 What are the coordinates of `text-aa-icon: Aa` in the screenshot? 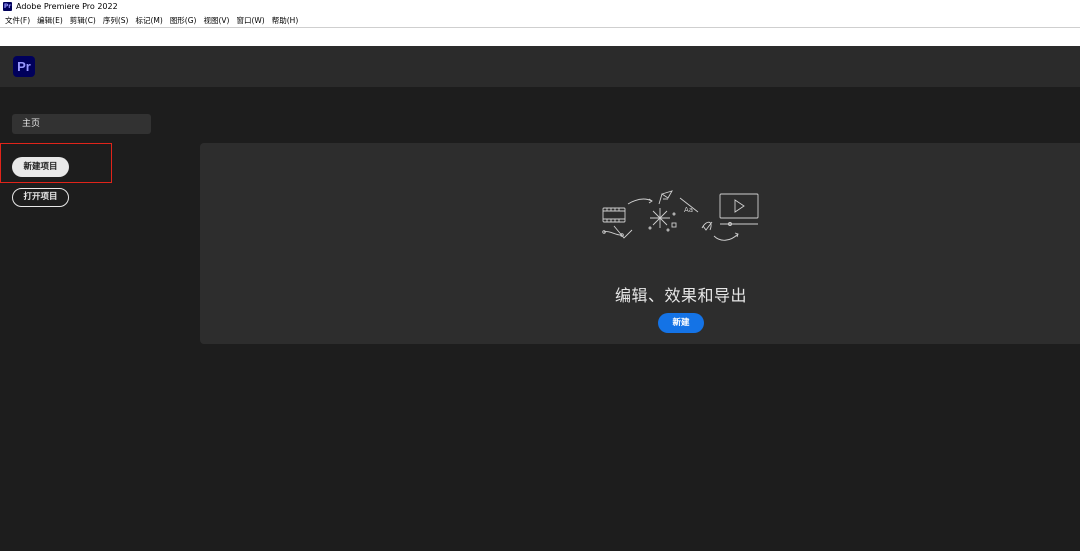 It's located at (689, 205).